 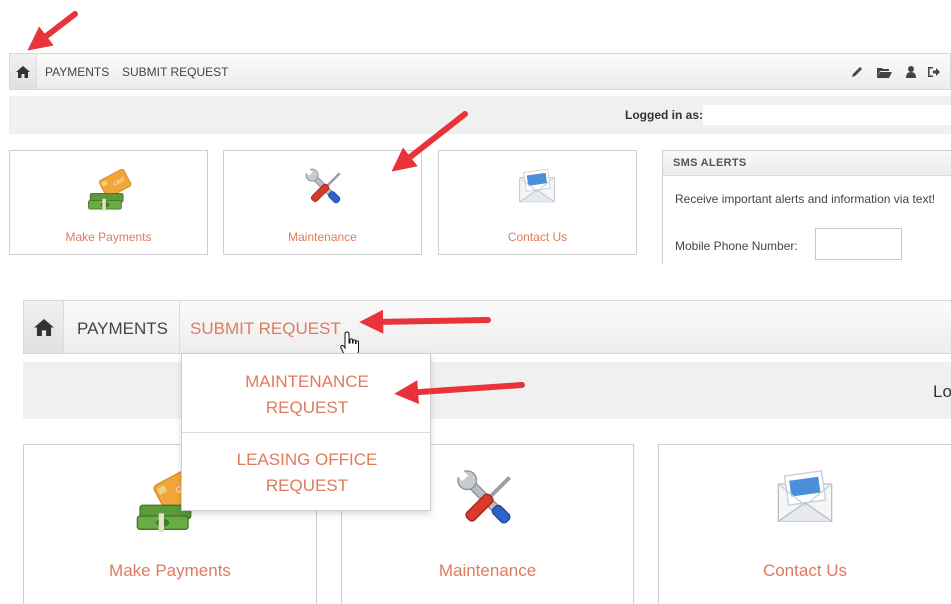 I want to click on arrow-to-maintenance-request, so click(x=459, y=392).